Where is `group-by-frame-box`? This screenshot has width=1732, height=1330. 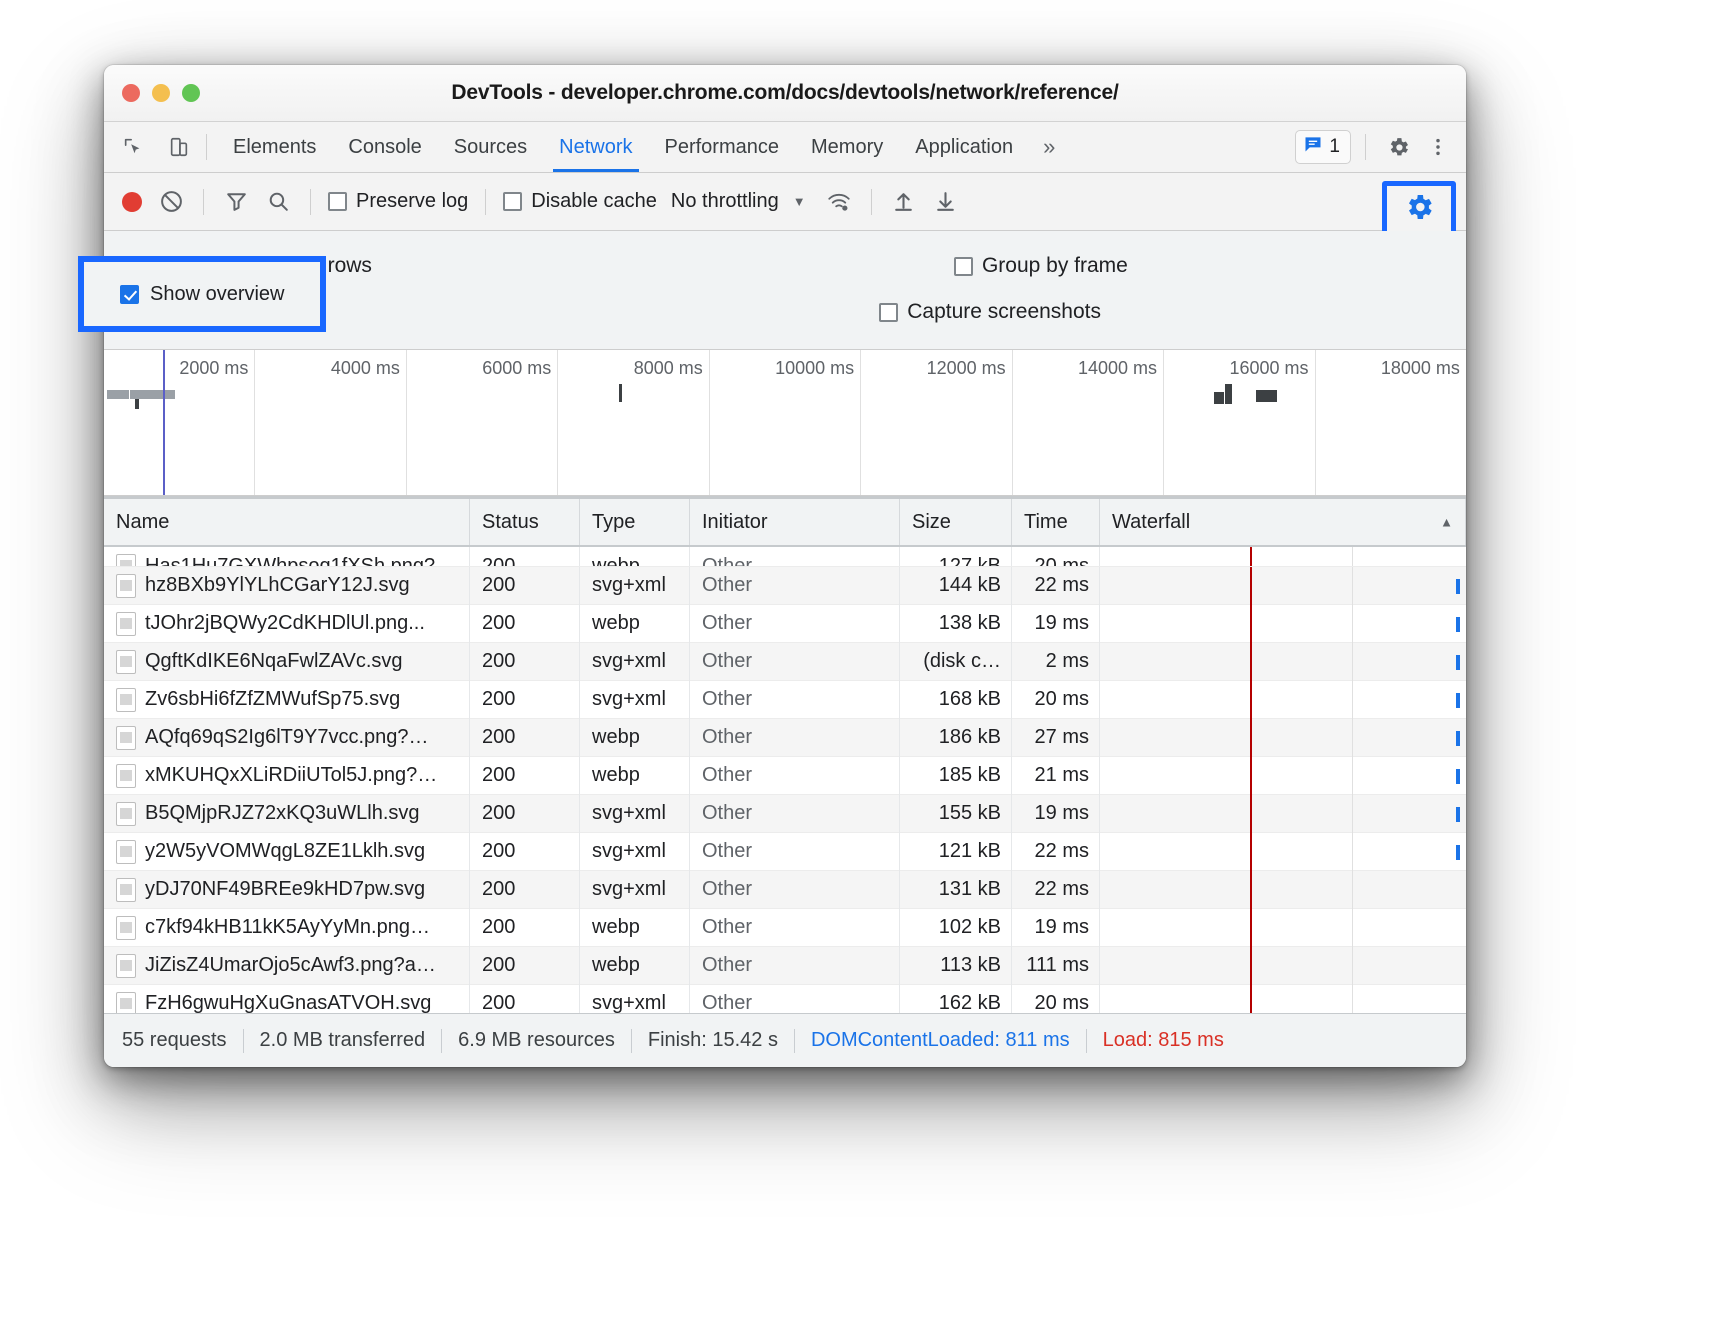
group-by-frame-box is located at coordinates (963, 266).